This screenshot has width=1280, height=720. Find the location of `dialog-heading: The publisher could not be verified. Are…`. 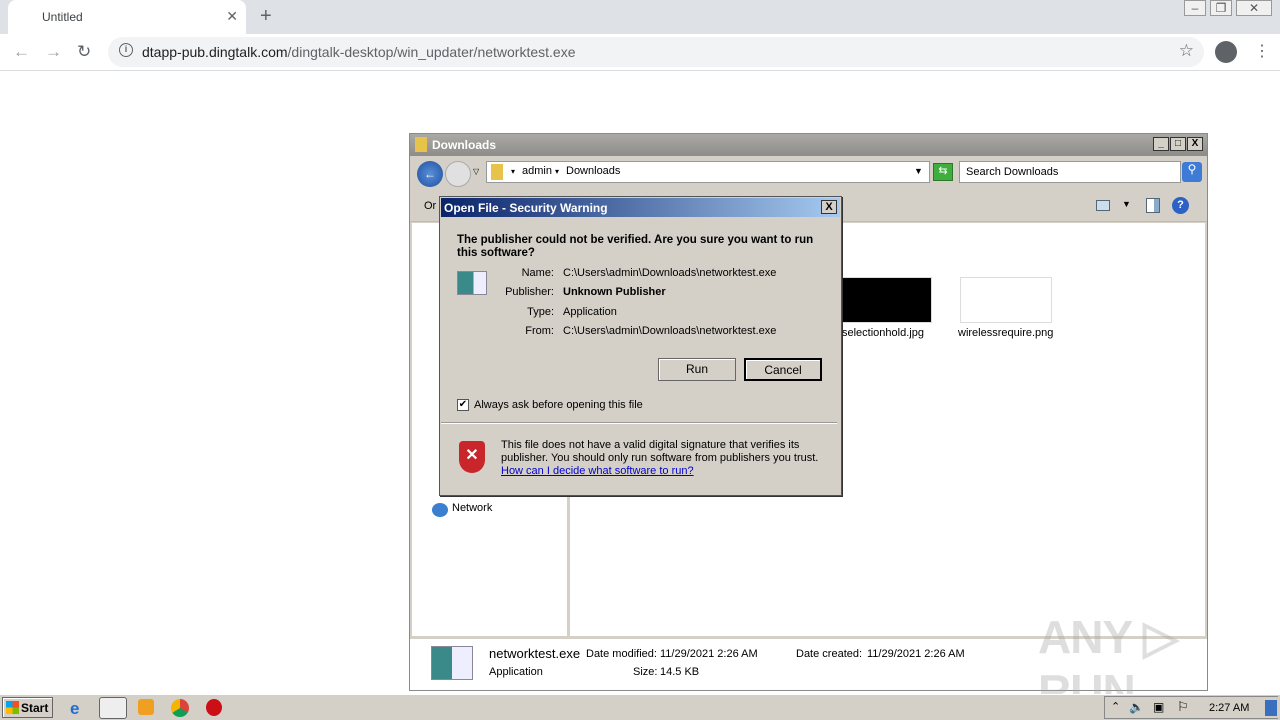

dialog-heading: The publisher could not be verified. Are… is located at coordinates (635, 246).